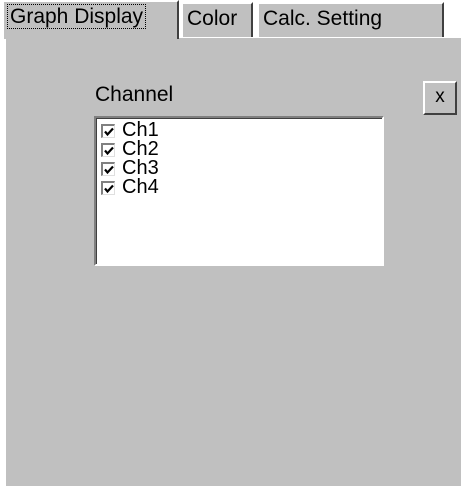 The width and height of the screenshot is (461, 486). I want to click on ch2-checkbox, so click(108, 149).